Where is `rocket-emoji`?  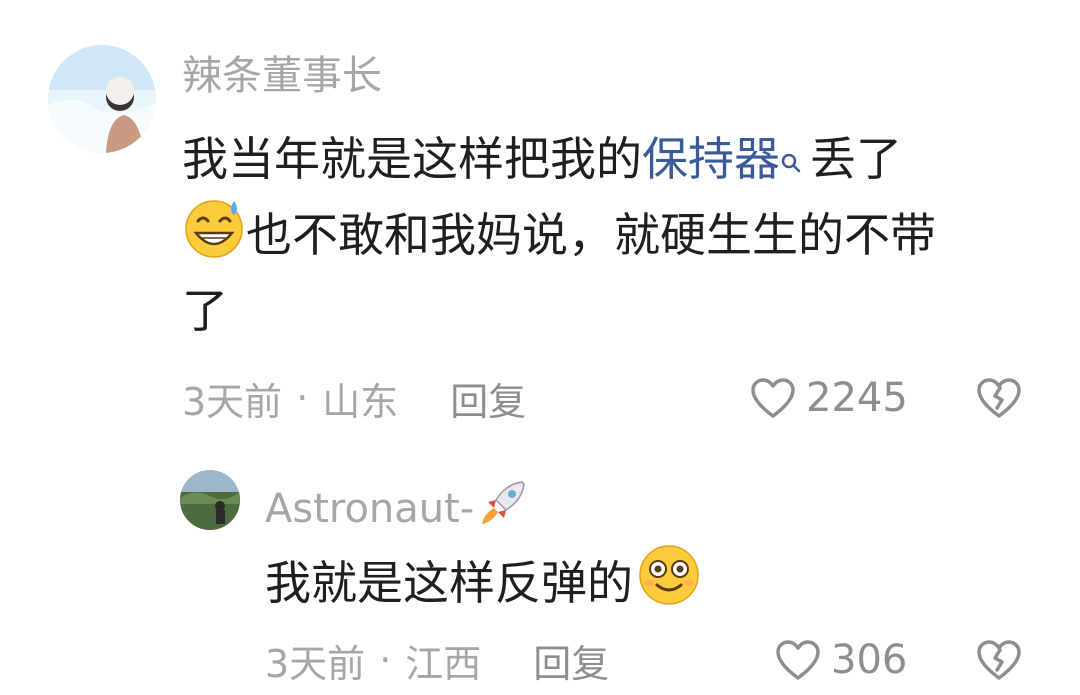 rocket-emoji is located at coordinates (502, 508).